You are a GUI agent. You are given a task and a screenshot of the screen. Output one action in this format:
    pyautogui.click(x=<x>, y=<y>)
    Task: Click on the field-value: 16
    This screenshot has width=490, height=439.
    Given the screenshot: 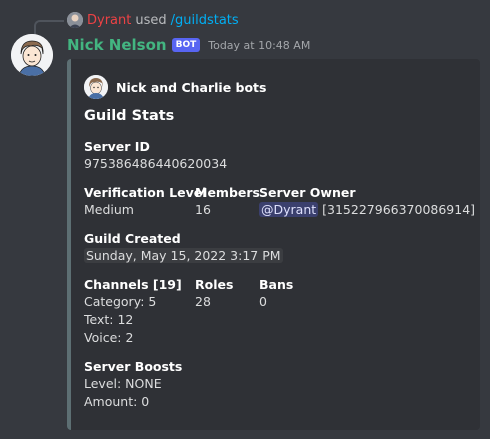 What is the action you would take?
    pyautogui.click(x=203, y=209)
    